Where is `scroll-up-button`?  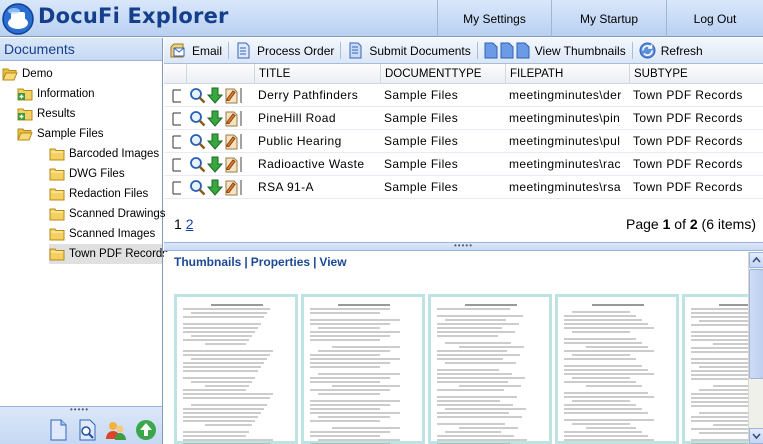
scroll-up-button is located at coordinates (756, 260).